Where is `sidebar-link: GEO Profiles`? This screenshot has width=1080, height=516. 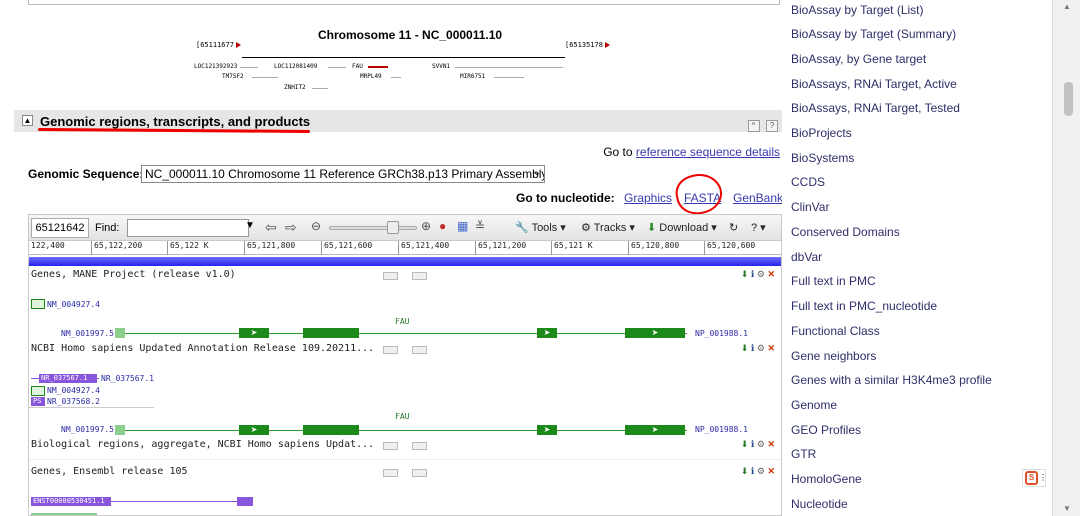 sidebar-link: GEO Profiles is located at coordinates (826, 430).